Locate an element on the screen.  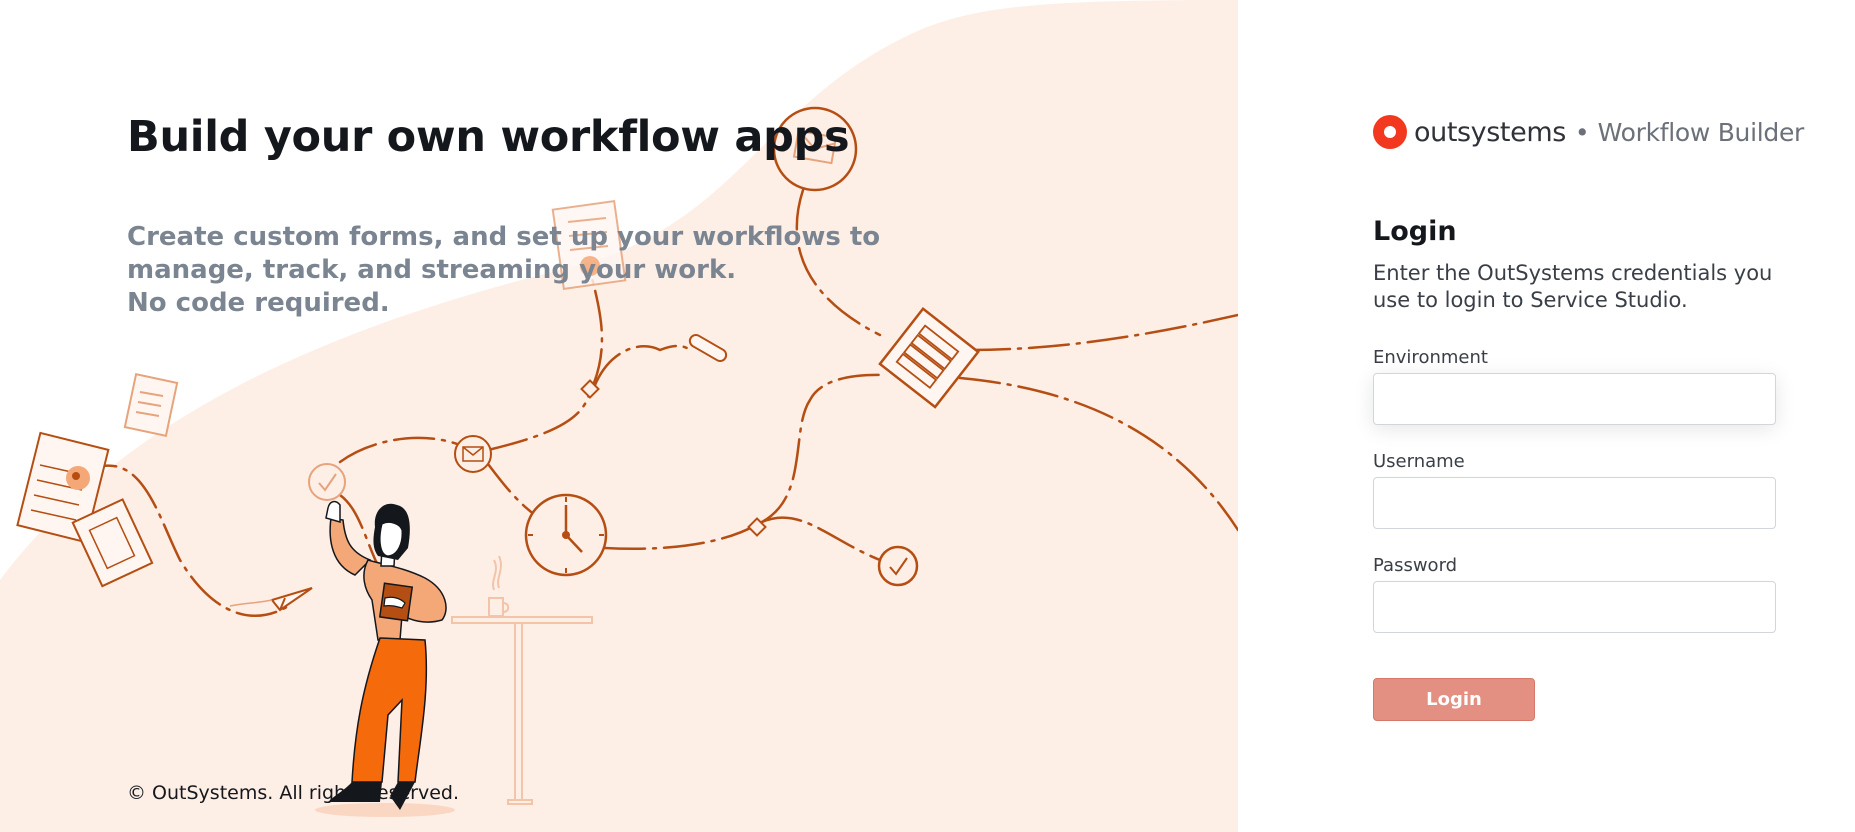
brand-name: outsystems is located at coordinates (1490, 132).